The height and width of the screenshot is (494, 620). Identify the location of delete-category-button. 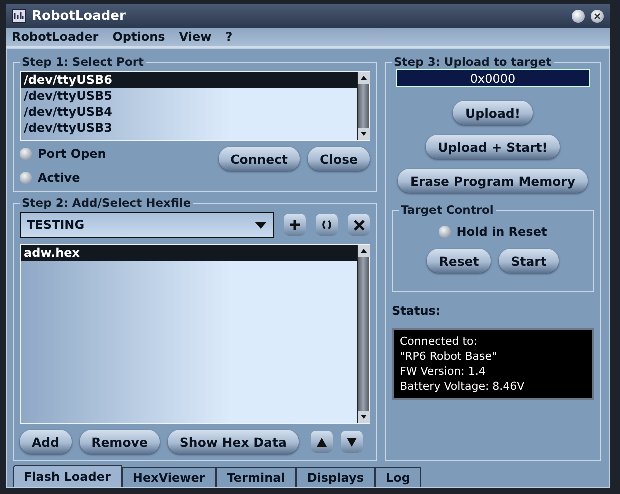
(359, 225).